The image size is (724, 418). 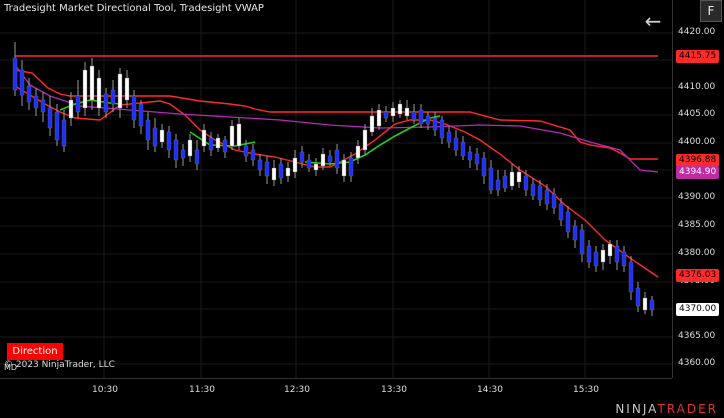 What do you see at coordinates (297, 390) in the screenshot?
I see `time-tick-label: 12:30` at bounding box center [297, 390].